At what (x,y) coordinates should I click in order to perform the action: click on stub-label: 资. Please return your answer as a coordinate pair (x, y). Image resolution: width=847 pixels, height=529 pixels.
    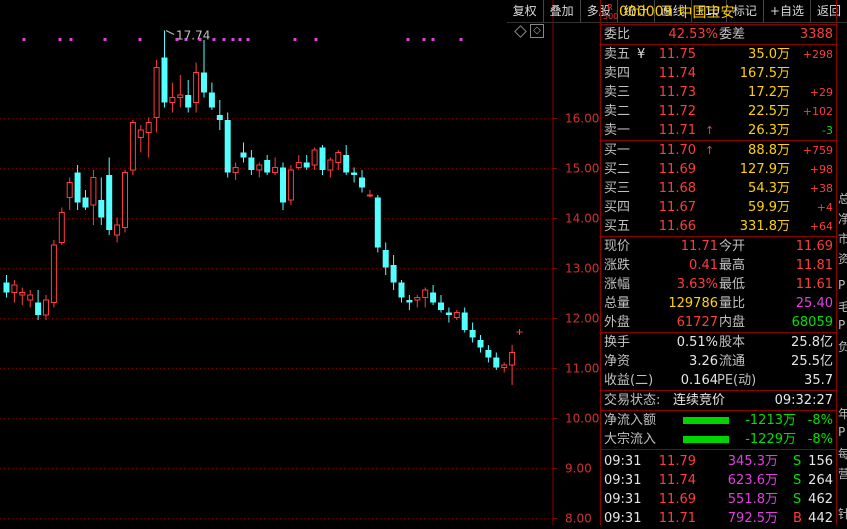
    Looking at the image, I should click on (842, 258).